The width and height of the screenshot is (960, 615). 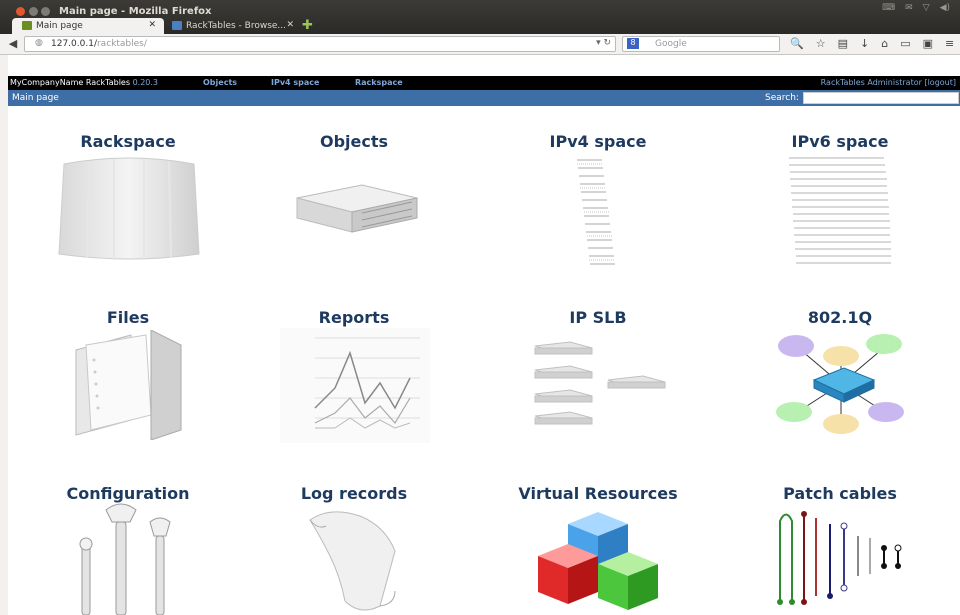 What do you see at coordinates (843, 43) in the screenshot?
I see `bookmarks-icon: ▤` at bounding box center [843, 43].